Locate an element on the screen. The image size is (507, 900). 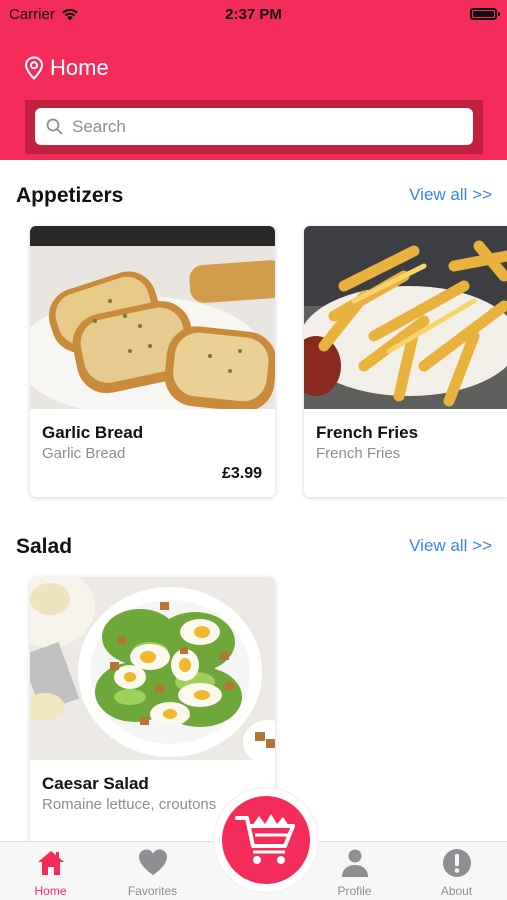
product-name: French Fries is located at coordinates (367, 432).